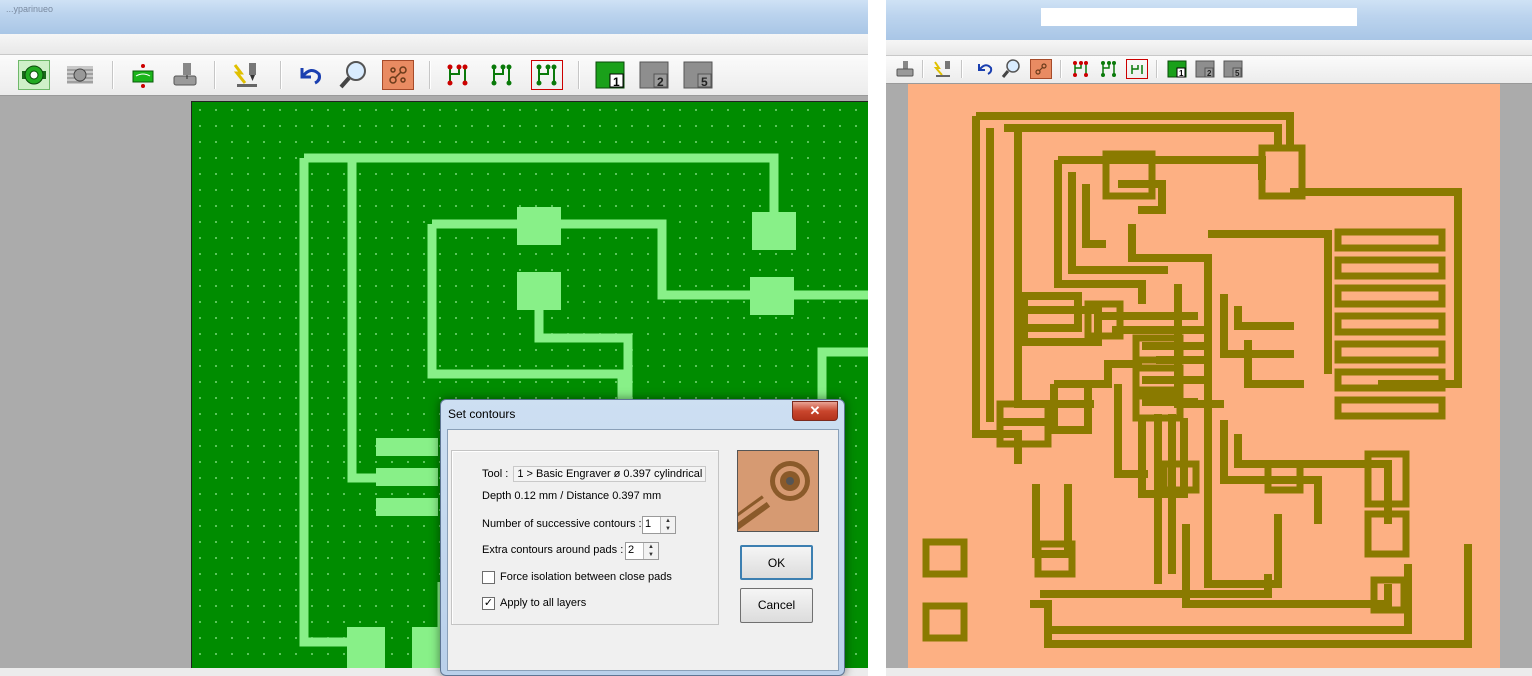 This screenshot has width=1532, height=676. I want to click on left-menu-bar, so click(434, 44).